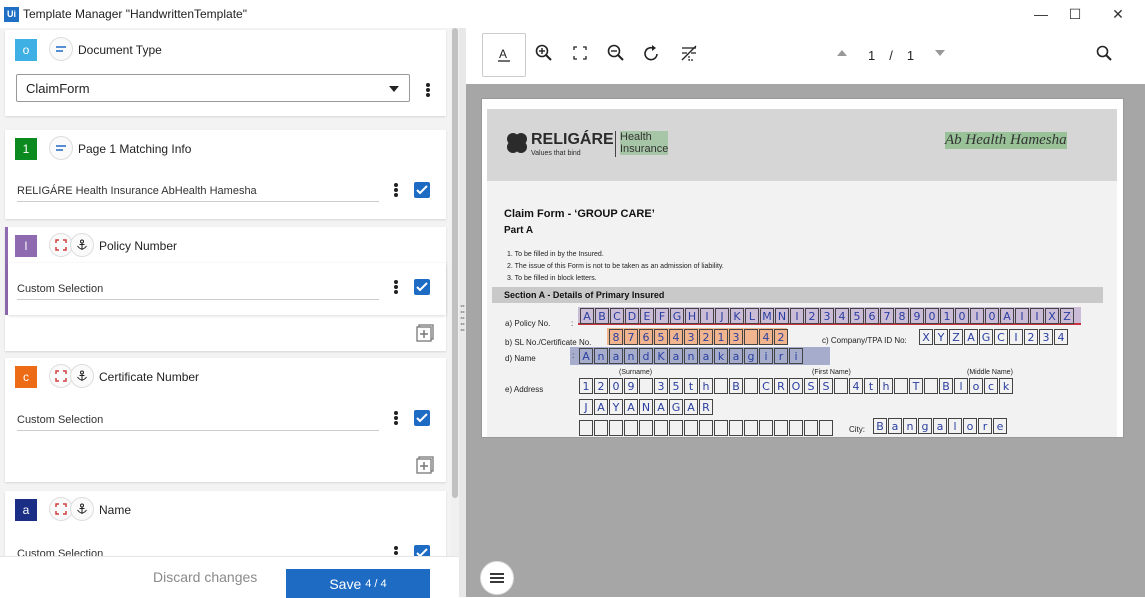  I want to click on document-type-label: Document Type, so click(120, 50).